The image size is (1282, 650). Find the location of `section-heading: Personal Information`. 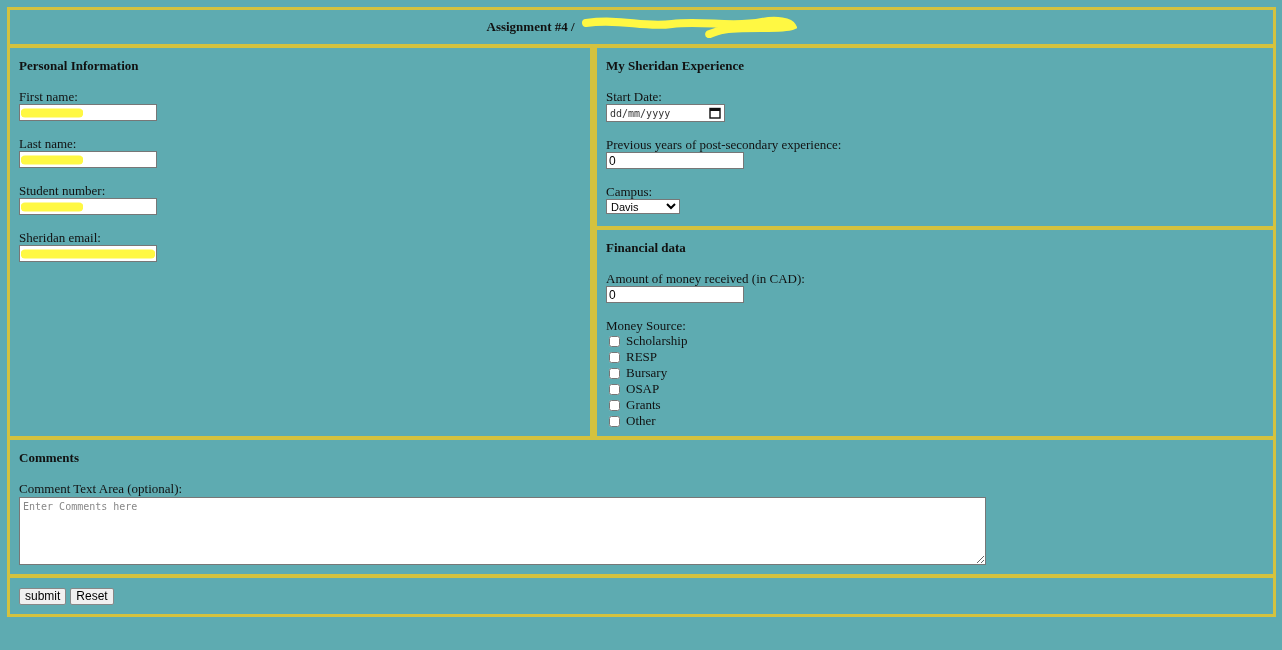

section-heading: Personal Information is located at coordinates (79, 66).